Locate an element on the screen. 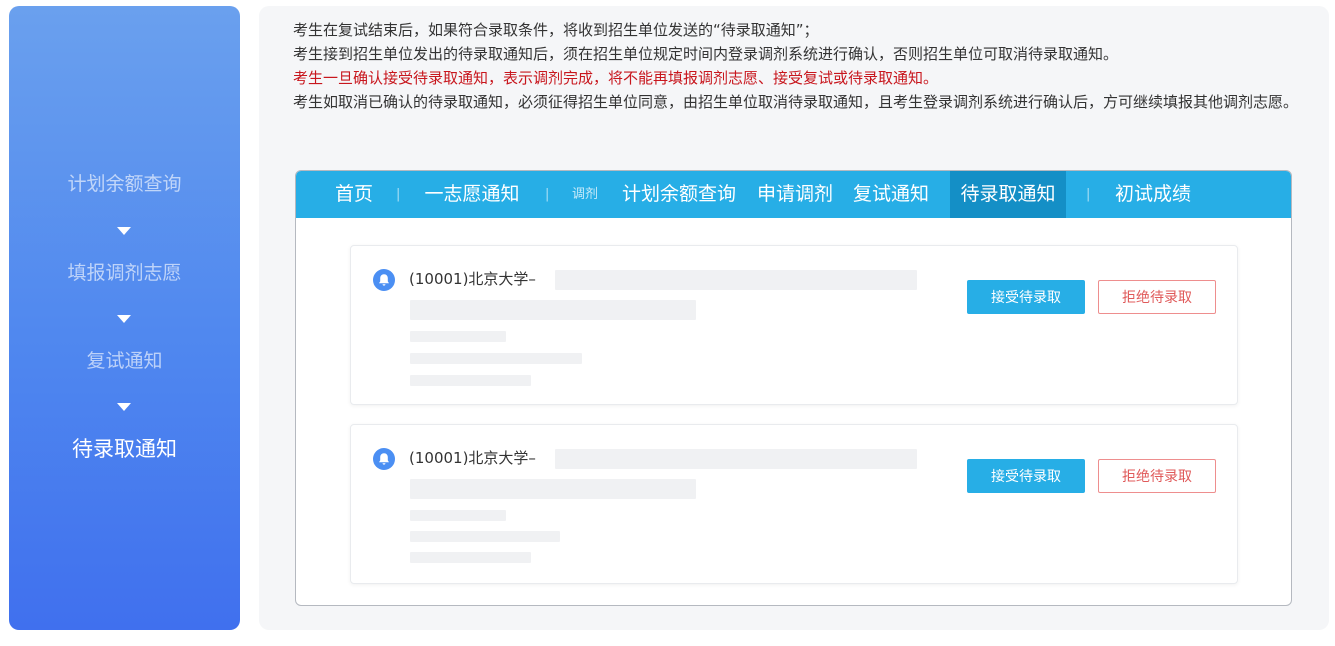 Image resolution: width=1335 pixels, height=646 pixels. step-fill-adjust: 填报调剂志愿 is located at coordinates (124, 273).